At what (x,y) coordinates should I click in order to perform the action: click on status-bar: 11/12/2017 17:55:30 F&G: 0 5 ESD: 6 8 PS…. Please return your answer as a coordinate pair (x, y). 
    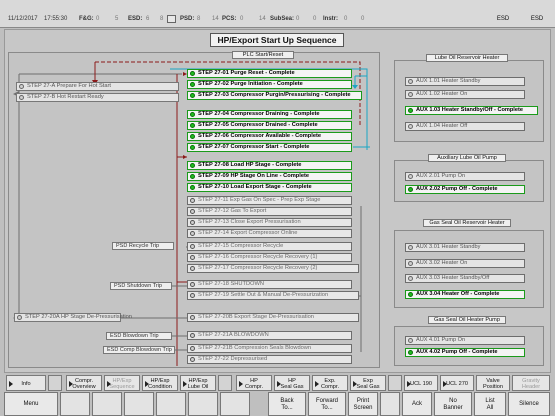
    Looking at the image, I should click on (277, 14).